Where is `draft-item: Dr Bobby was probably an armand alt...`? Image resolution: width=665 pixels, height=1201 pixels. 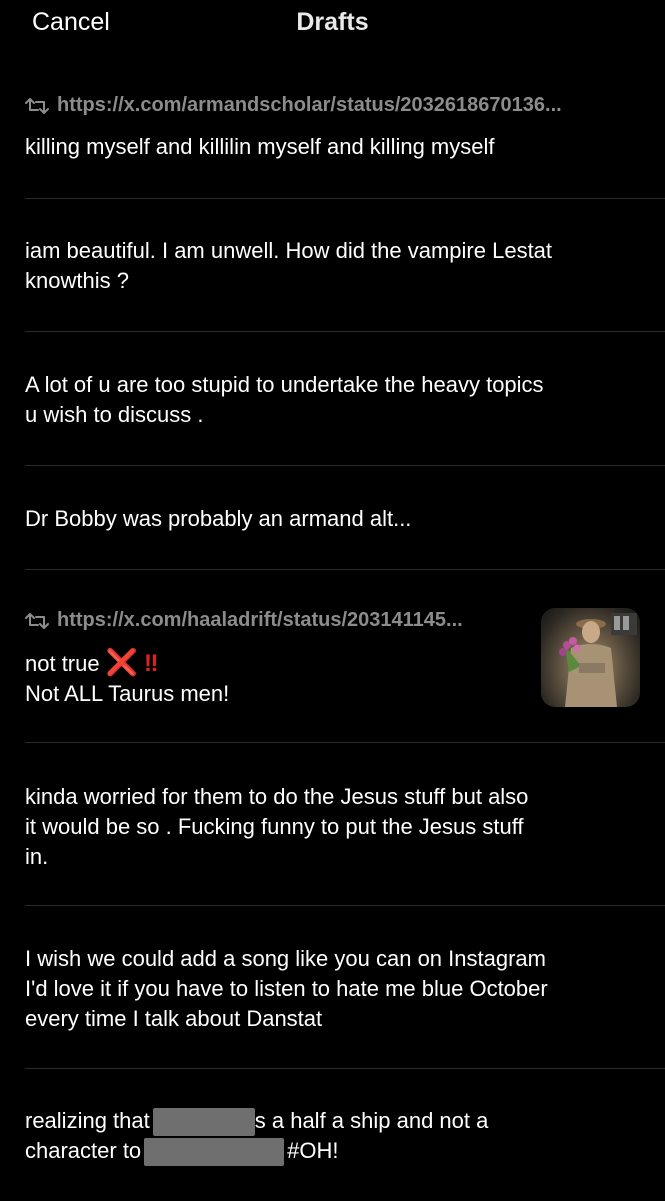
draft-item: Dr Bobby was probably an armand alt... is located at coordinates (345, 517).